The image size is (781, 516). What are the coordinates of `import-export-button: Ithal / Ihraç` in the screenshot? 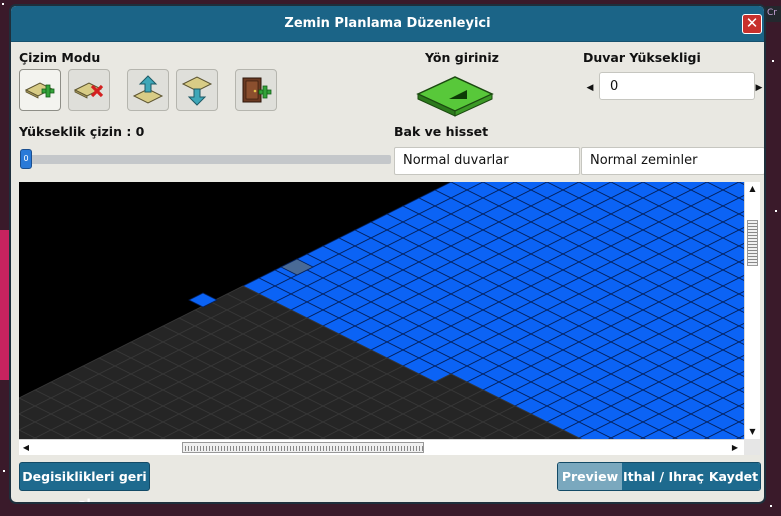 It's located at (663, 476).